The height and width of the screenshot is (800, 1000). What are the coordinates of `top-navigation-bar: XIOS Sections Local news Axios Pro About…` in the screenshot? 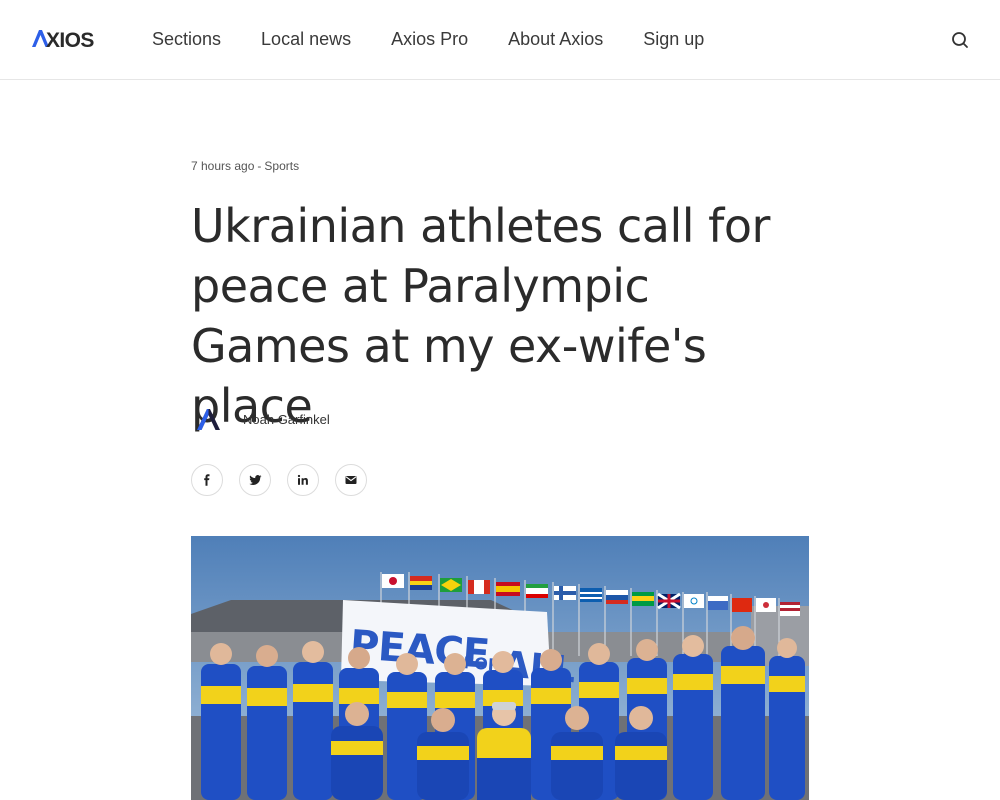 It's located at (500, 40).